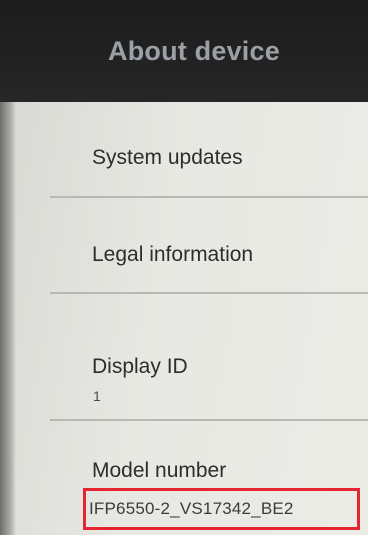  What do you see at coordinates (159, 470) in the screenshot?
I see `list-item-label: Model number` at bounding box center [159, 470].